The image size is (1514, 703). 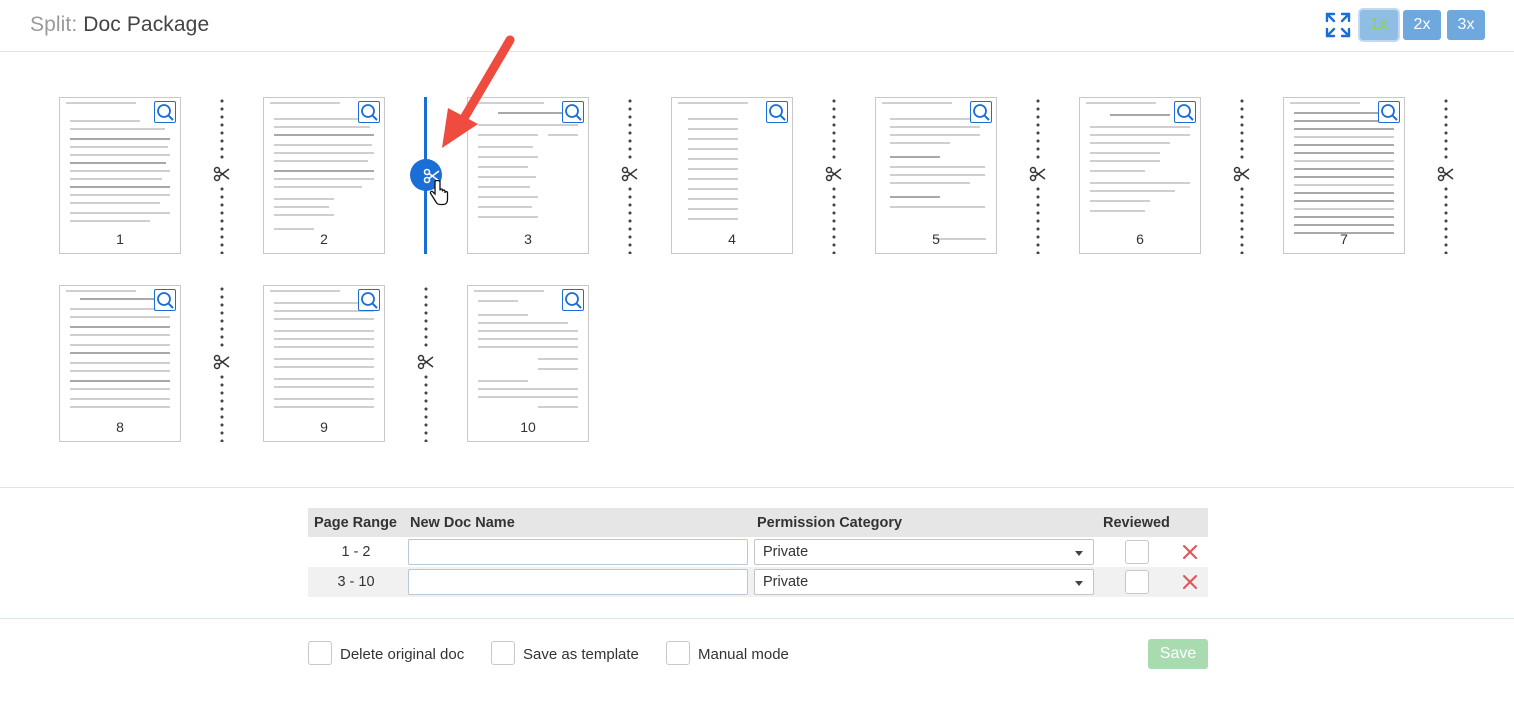 I want to click on page-thumbnail: 5, so click(x=936, y=175).